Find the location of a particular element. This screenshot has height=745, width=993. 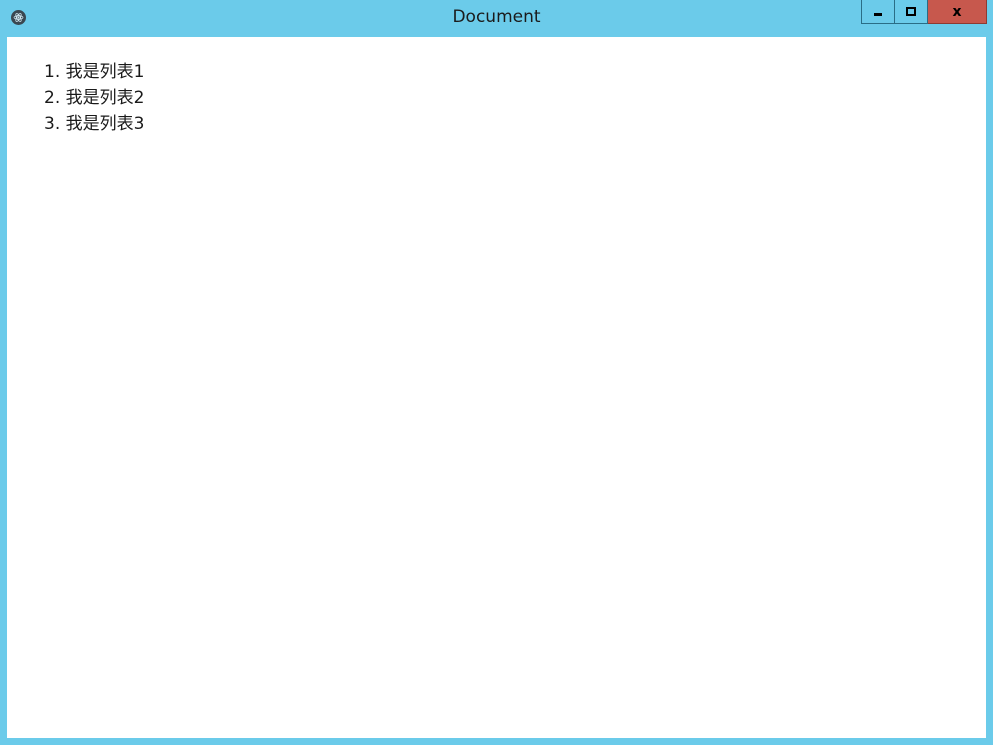

window-title: Document is located at coordinates (496, 17).